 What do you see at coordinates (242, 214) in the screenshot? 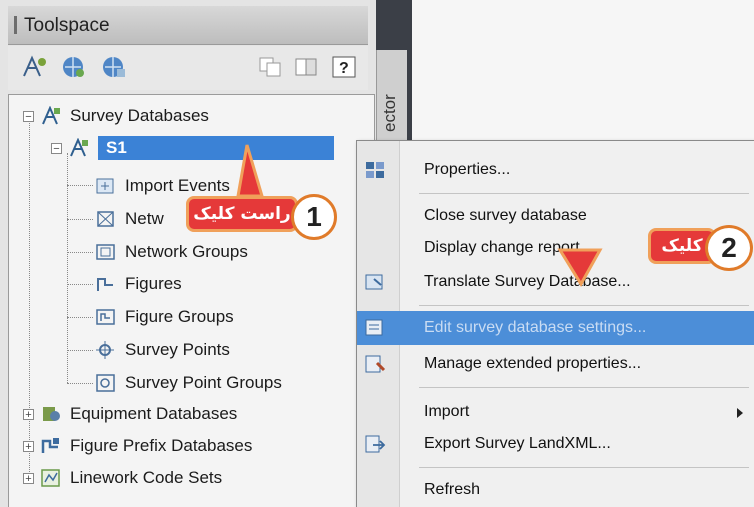
I see `callout-1-text: راست کلیک` at bounding box center [242, 214].